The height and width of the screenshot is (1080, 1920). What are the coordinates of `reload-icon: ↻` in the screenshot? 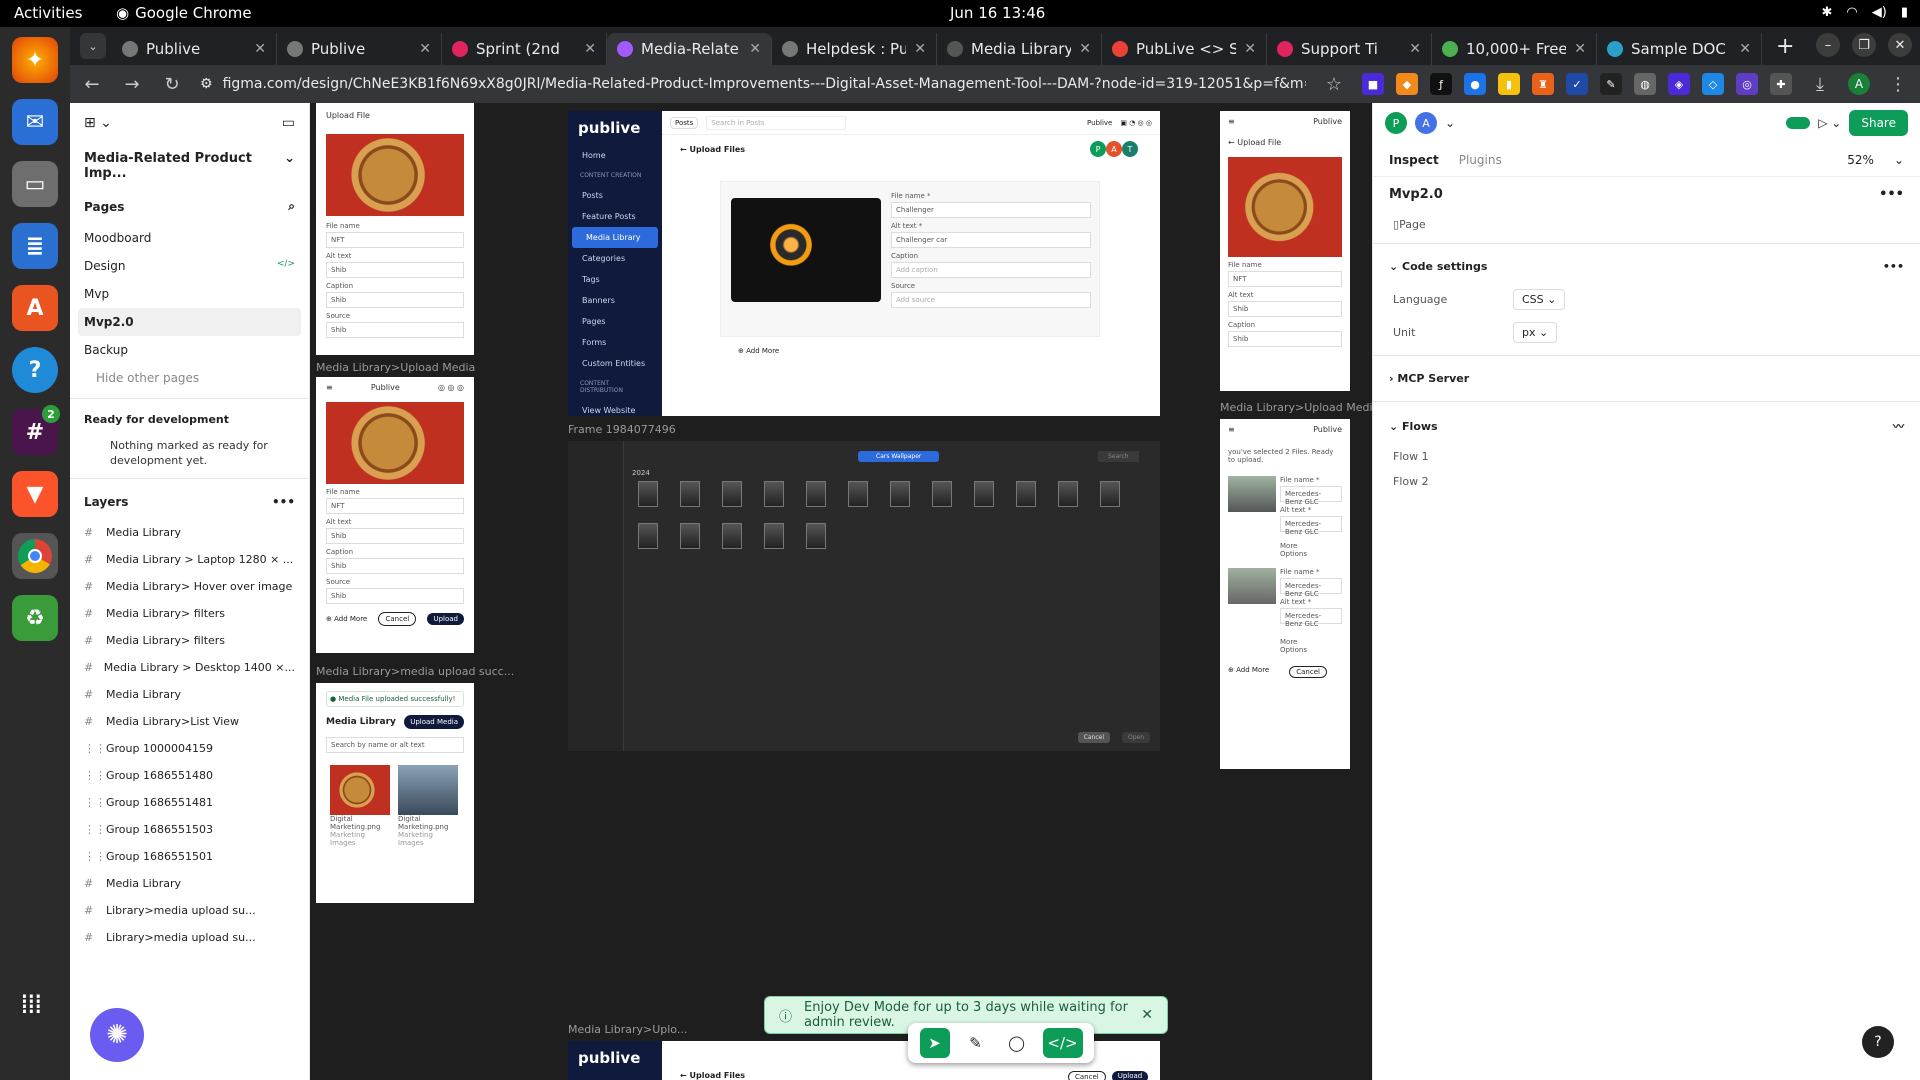 It's located at (172, 84).